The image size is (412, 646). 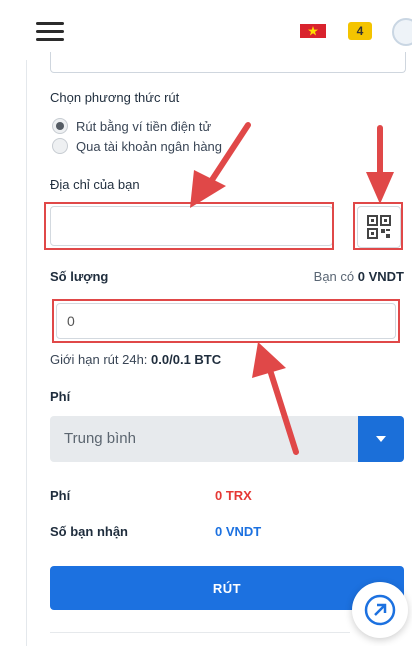 I want to click on previous-field, so click(x=228, y=62).